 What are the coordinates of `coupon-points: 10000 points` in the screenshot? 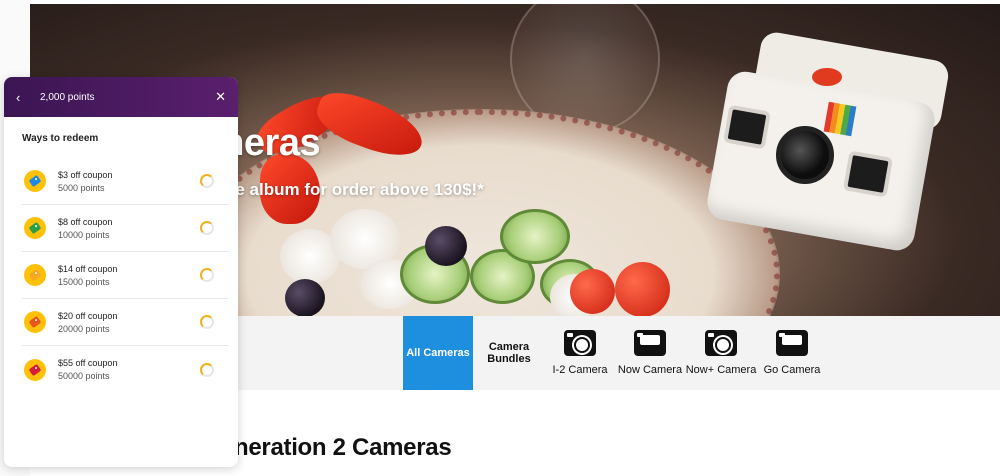 It's located at (84, 234).